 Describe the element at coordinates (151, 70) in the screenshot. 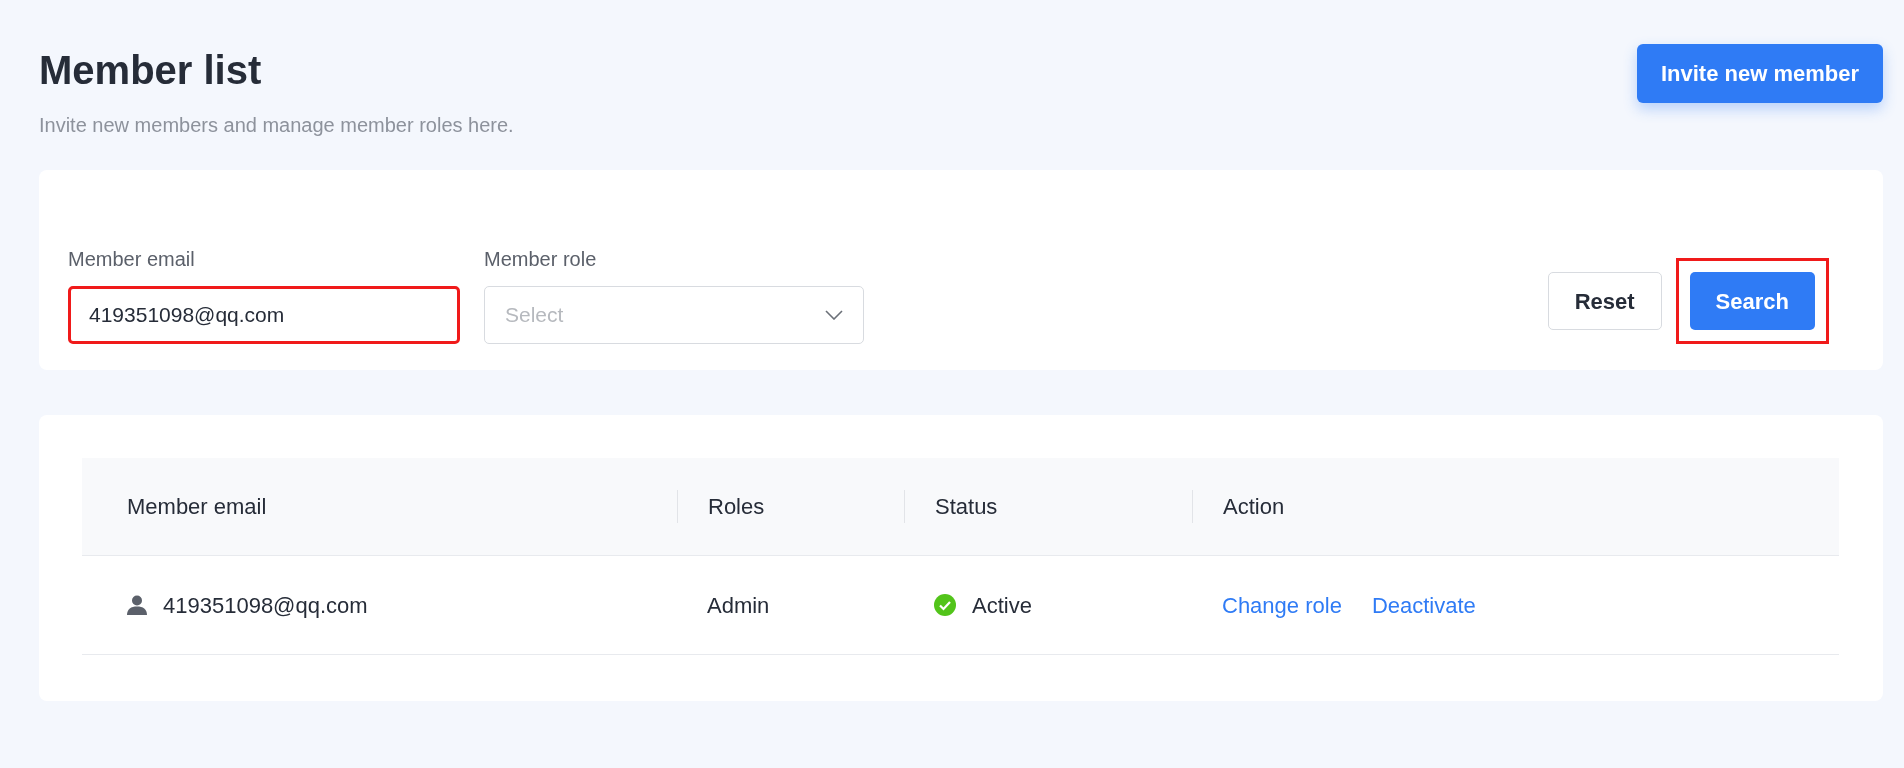

I see `page-title: Member list` at that location.